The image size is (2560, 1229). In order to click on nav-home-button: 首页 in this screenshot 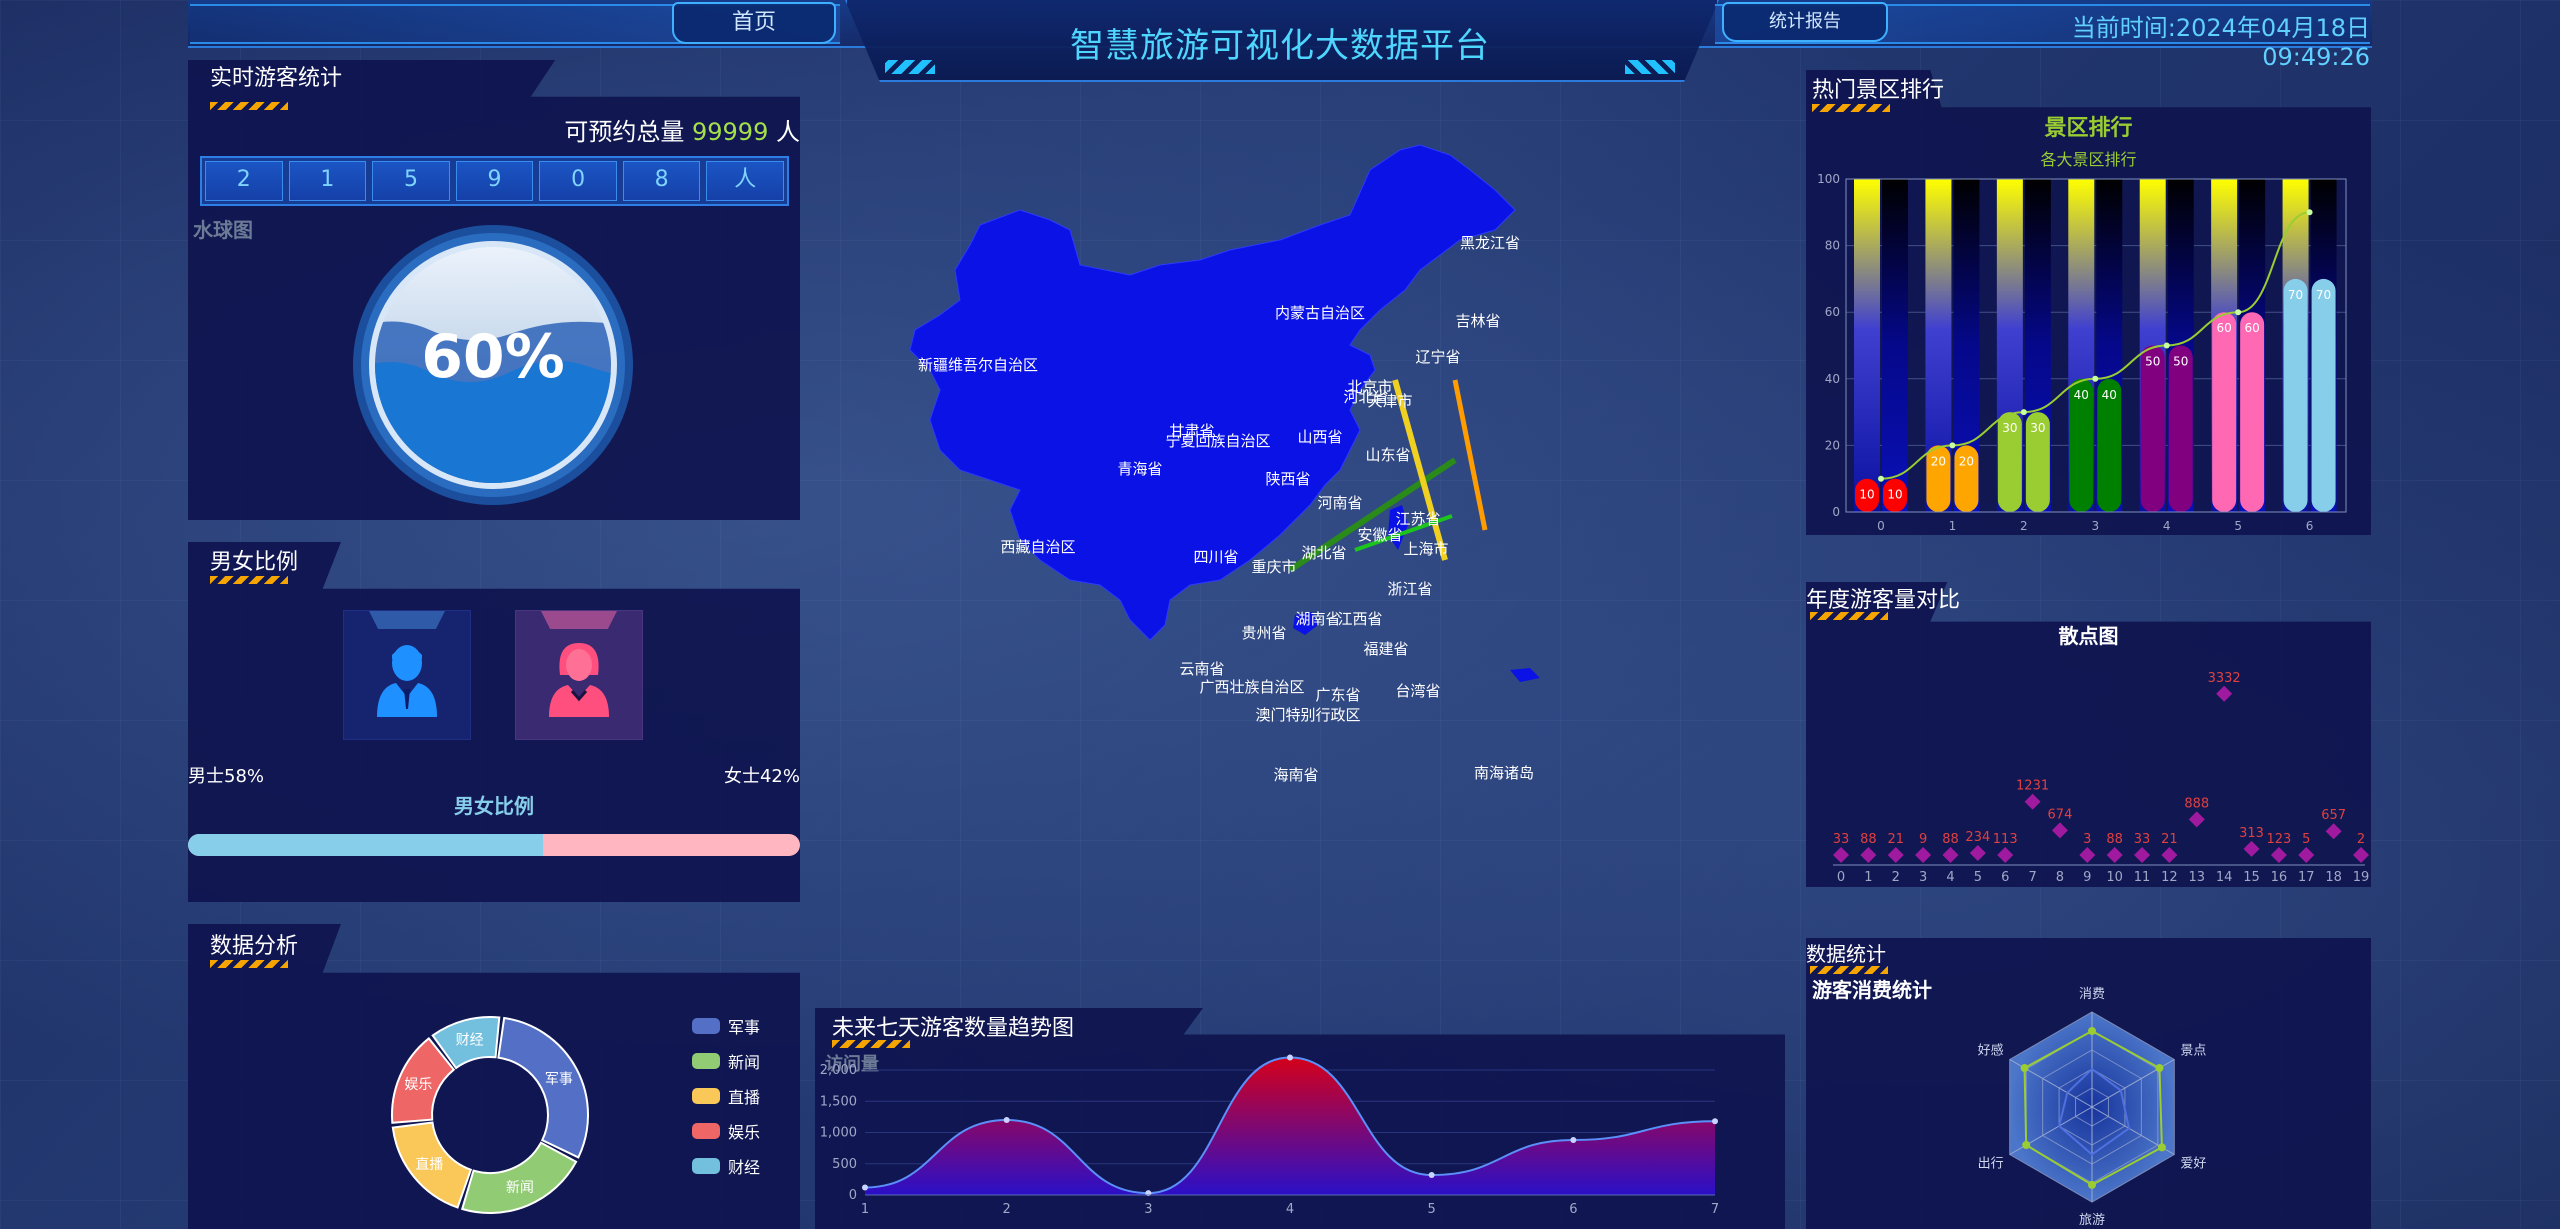, I will do `click(754, 23)`.